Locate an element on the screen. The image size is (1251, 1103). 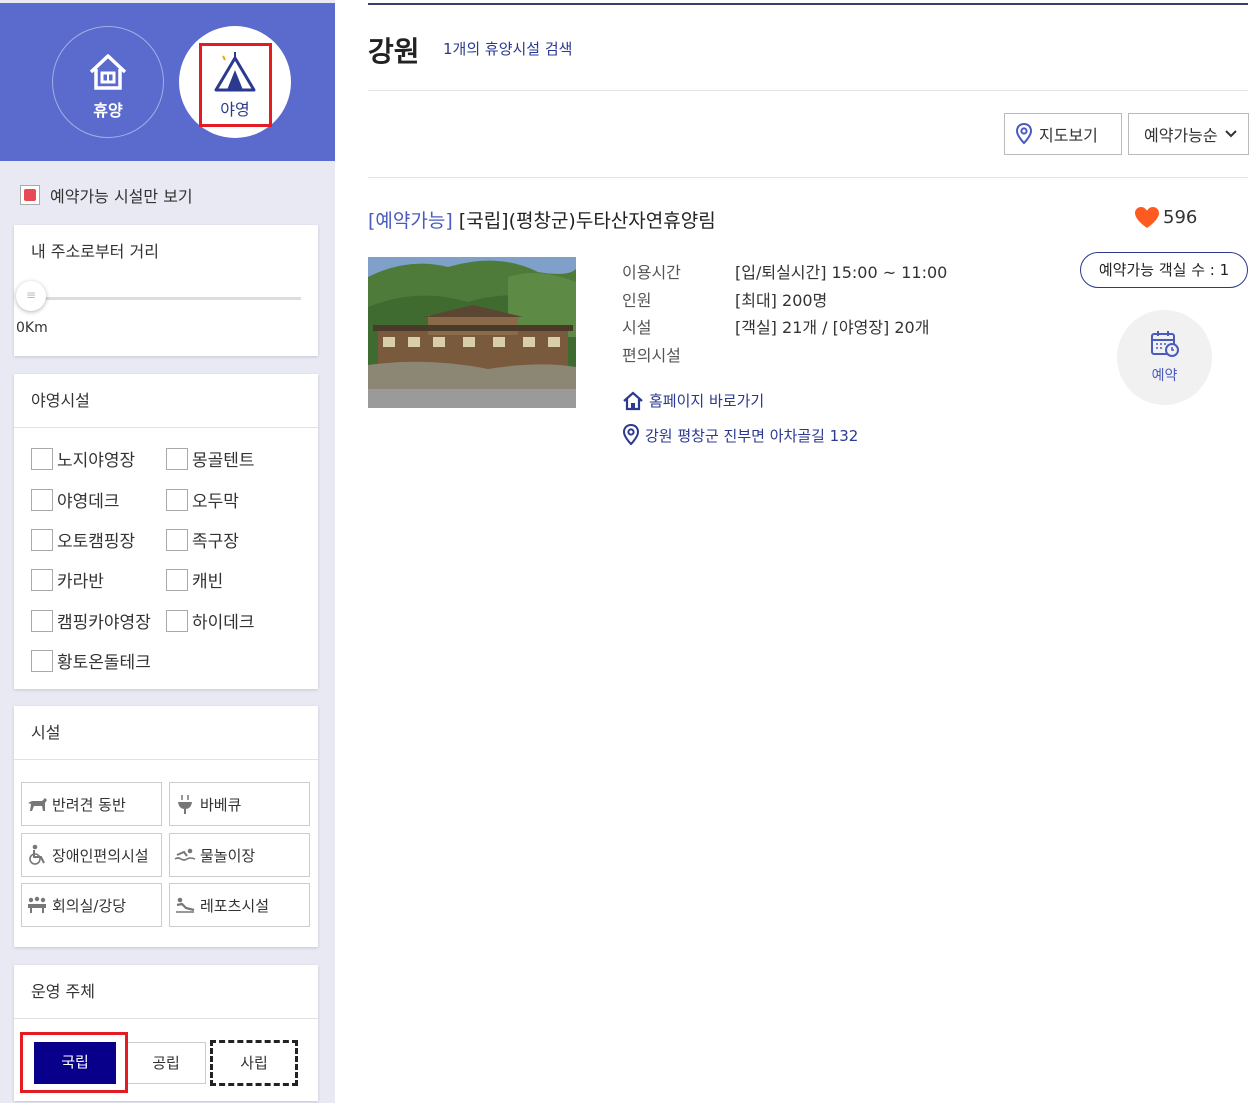
camp-option-label: 노지야영장 is located at coordinates (96, 461).